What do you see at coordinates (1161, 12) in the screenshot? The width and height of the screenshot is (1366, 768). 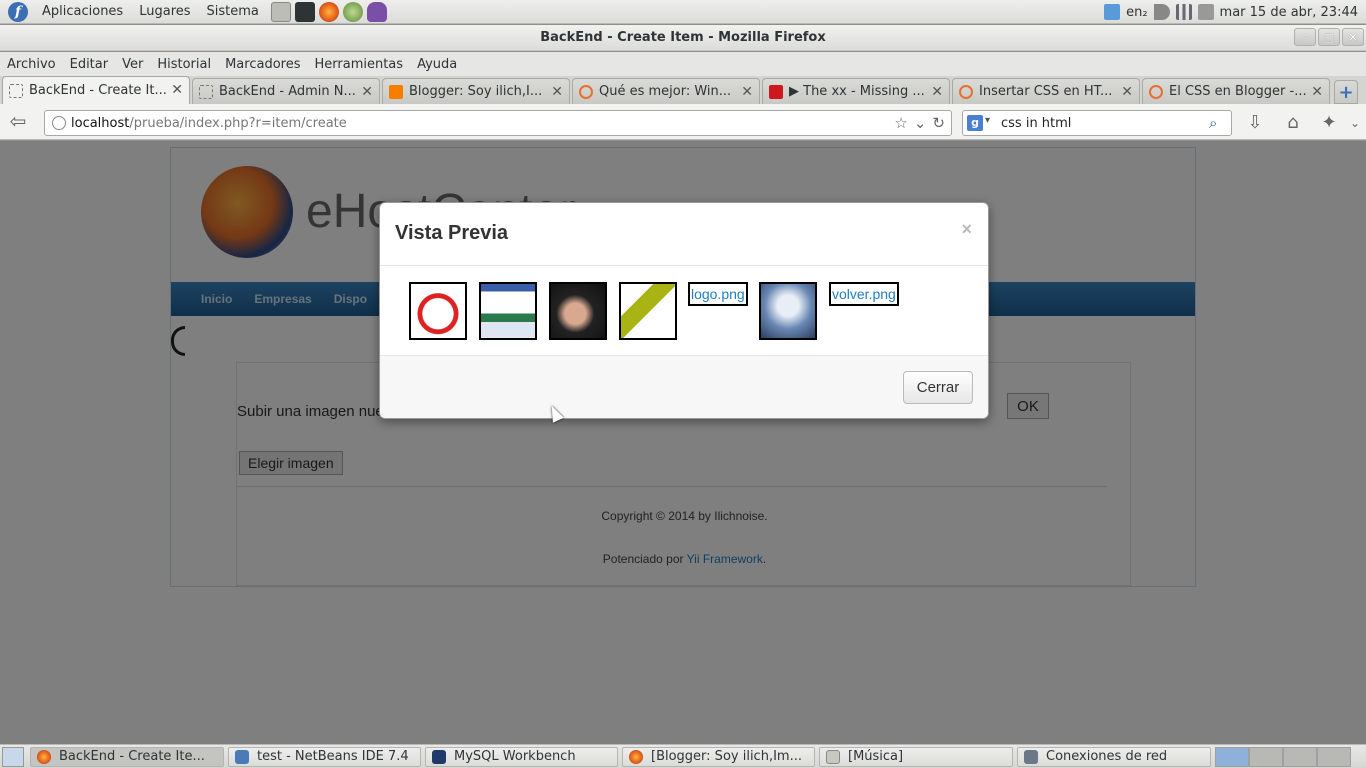 I see `volume-icon` at bounding box center [1161, 12].